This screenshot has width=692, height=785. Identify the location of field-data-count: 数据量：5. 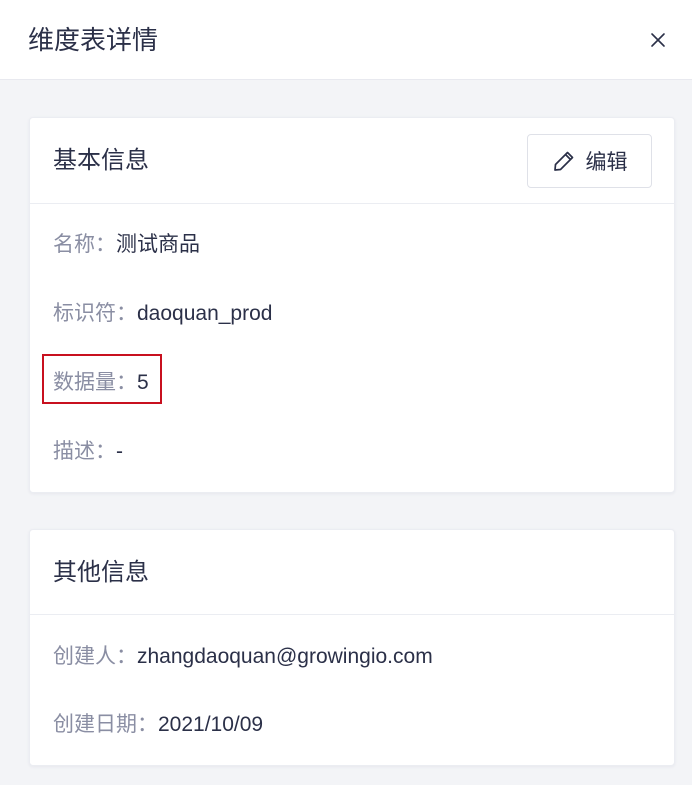
(101, 383).